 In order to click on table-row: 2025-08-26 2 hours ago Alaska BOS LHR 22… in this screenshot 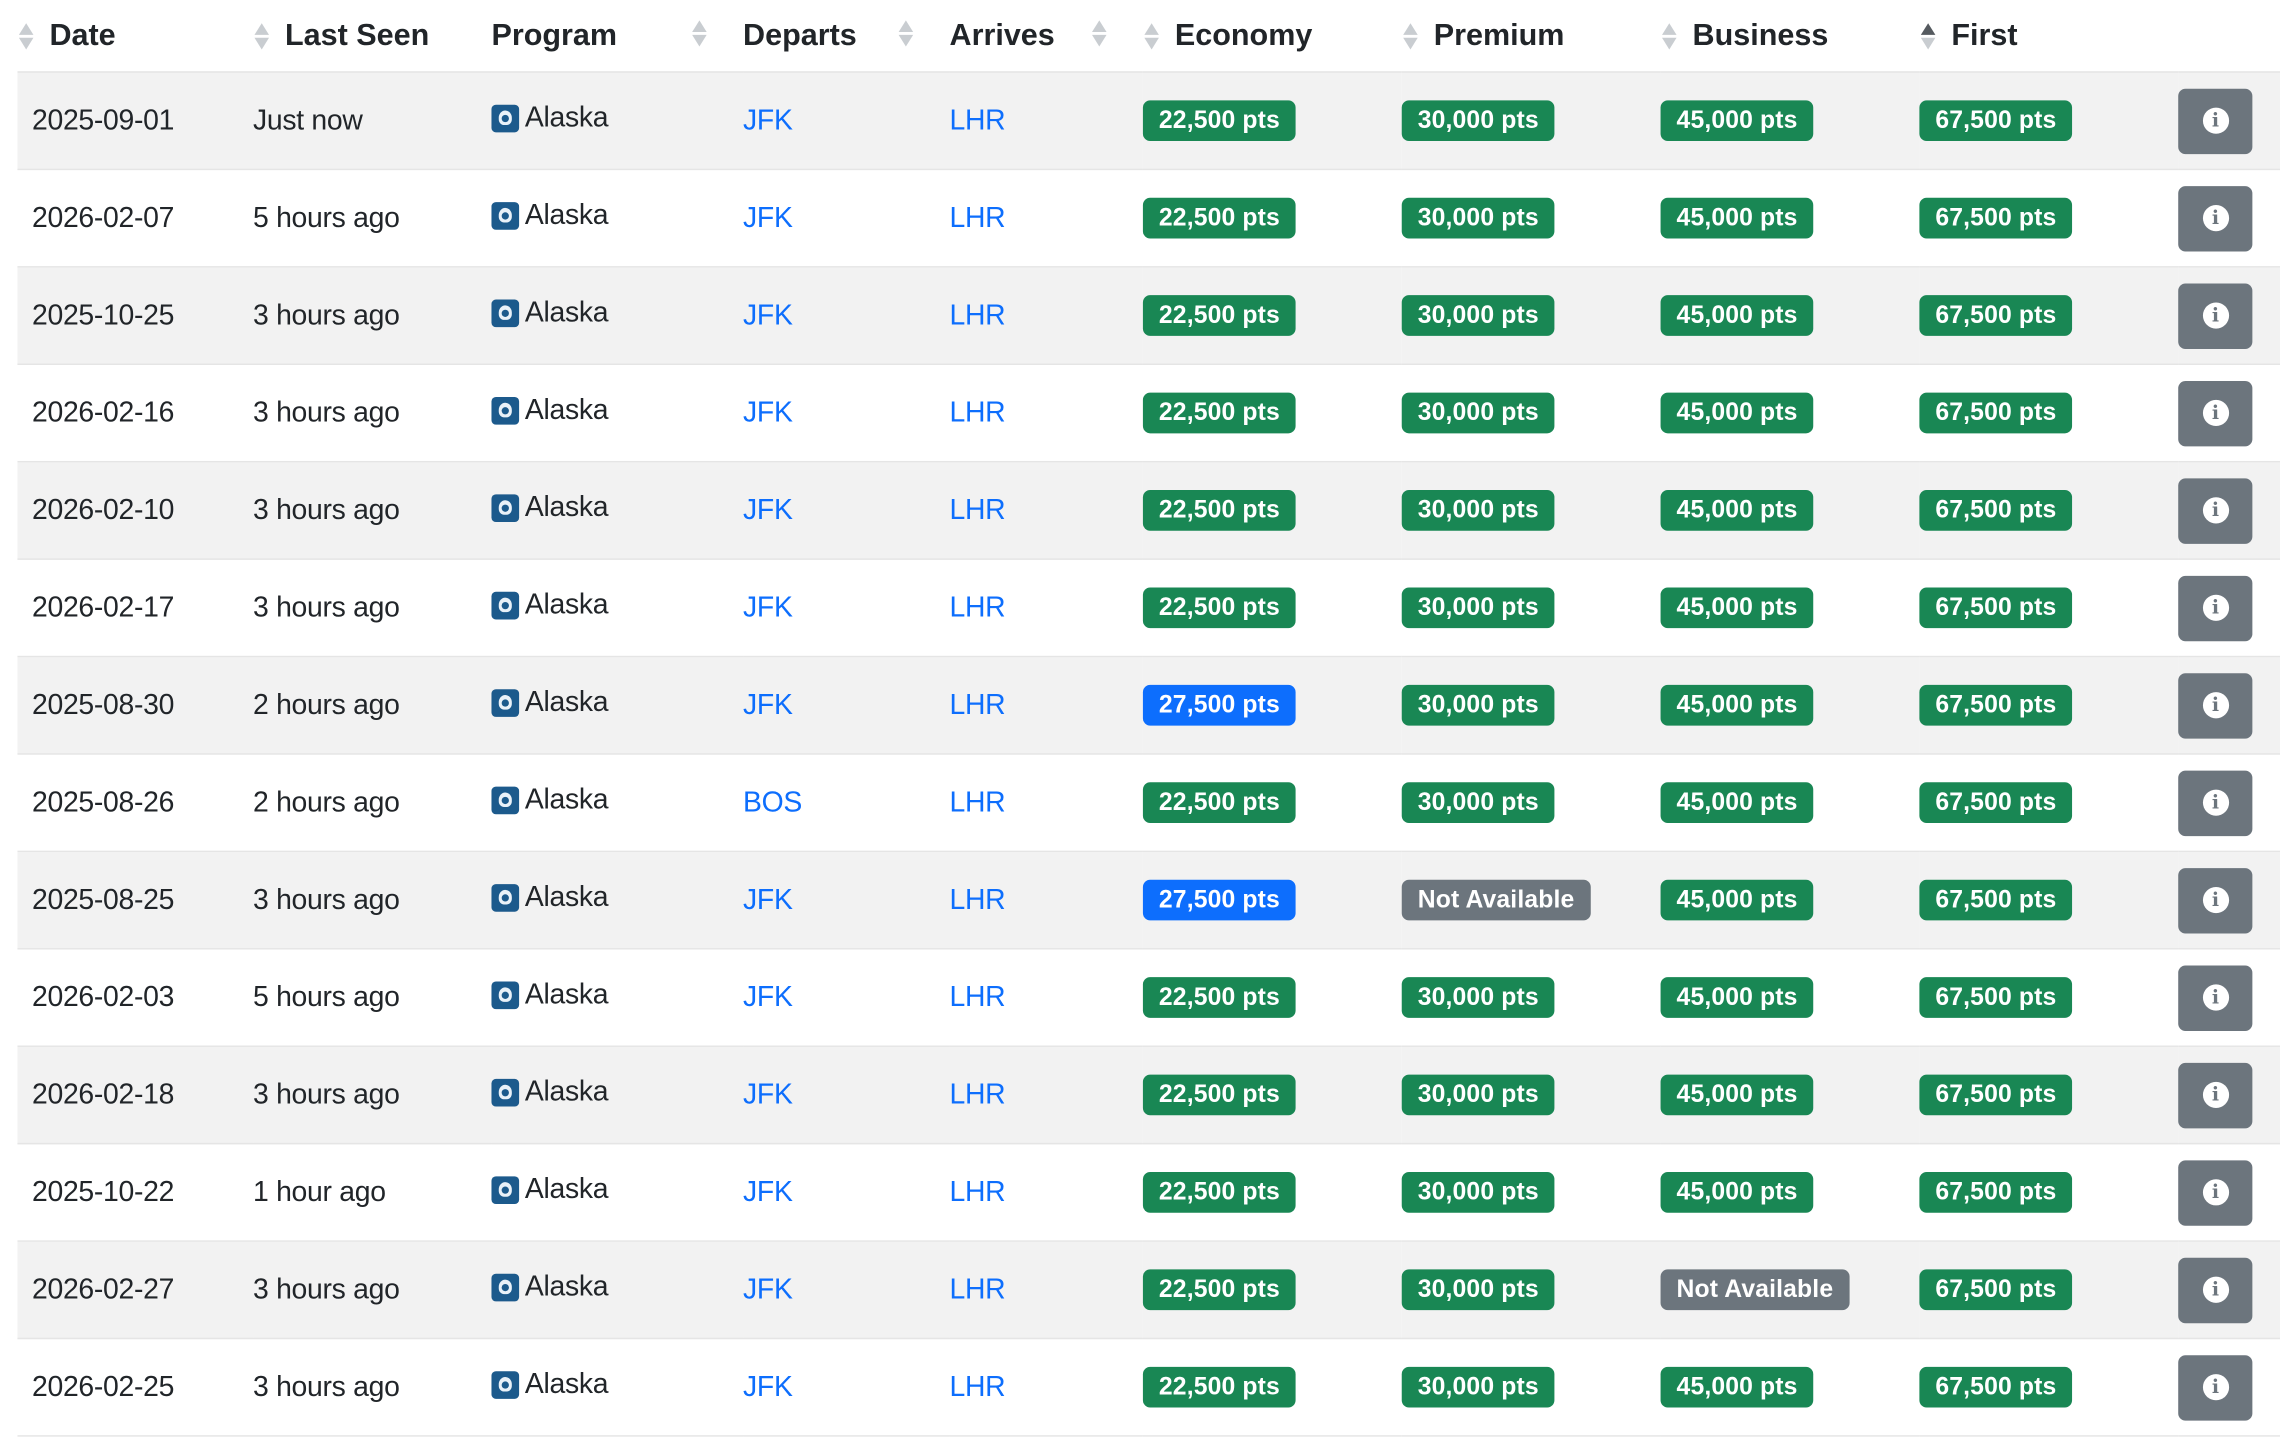, I will do `click(1148, 803)`.